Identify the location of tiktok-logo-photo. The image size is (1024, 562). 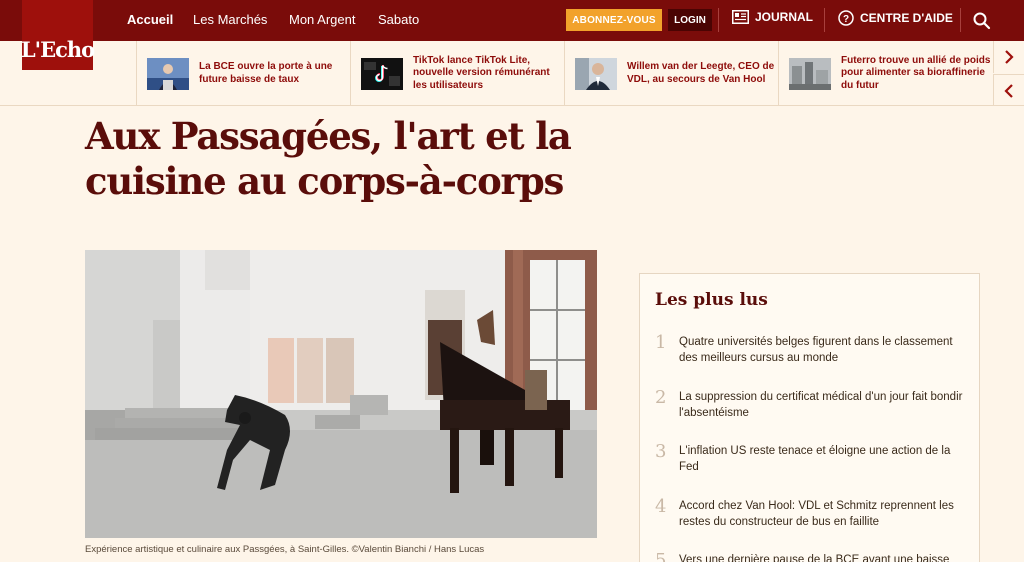
(382, 73).